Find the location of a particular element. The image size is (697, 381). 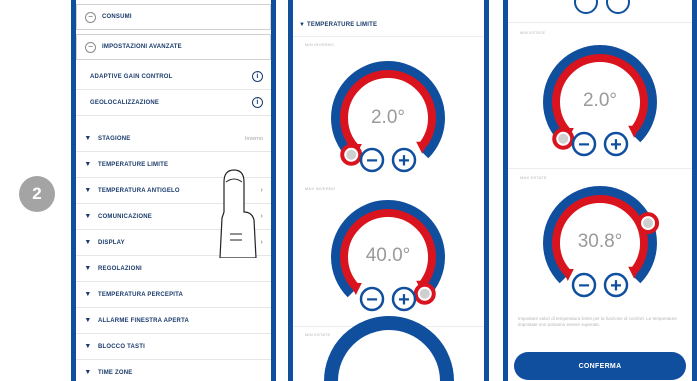

menu-row-consumi: − CONSUMI is located at coordinates (173, 17).